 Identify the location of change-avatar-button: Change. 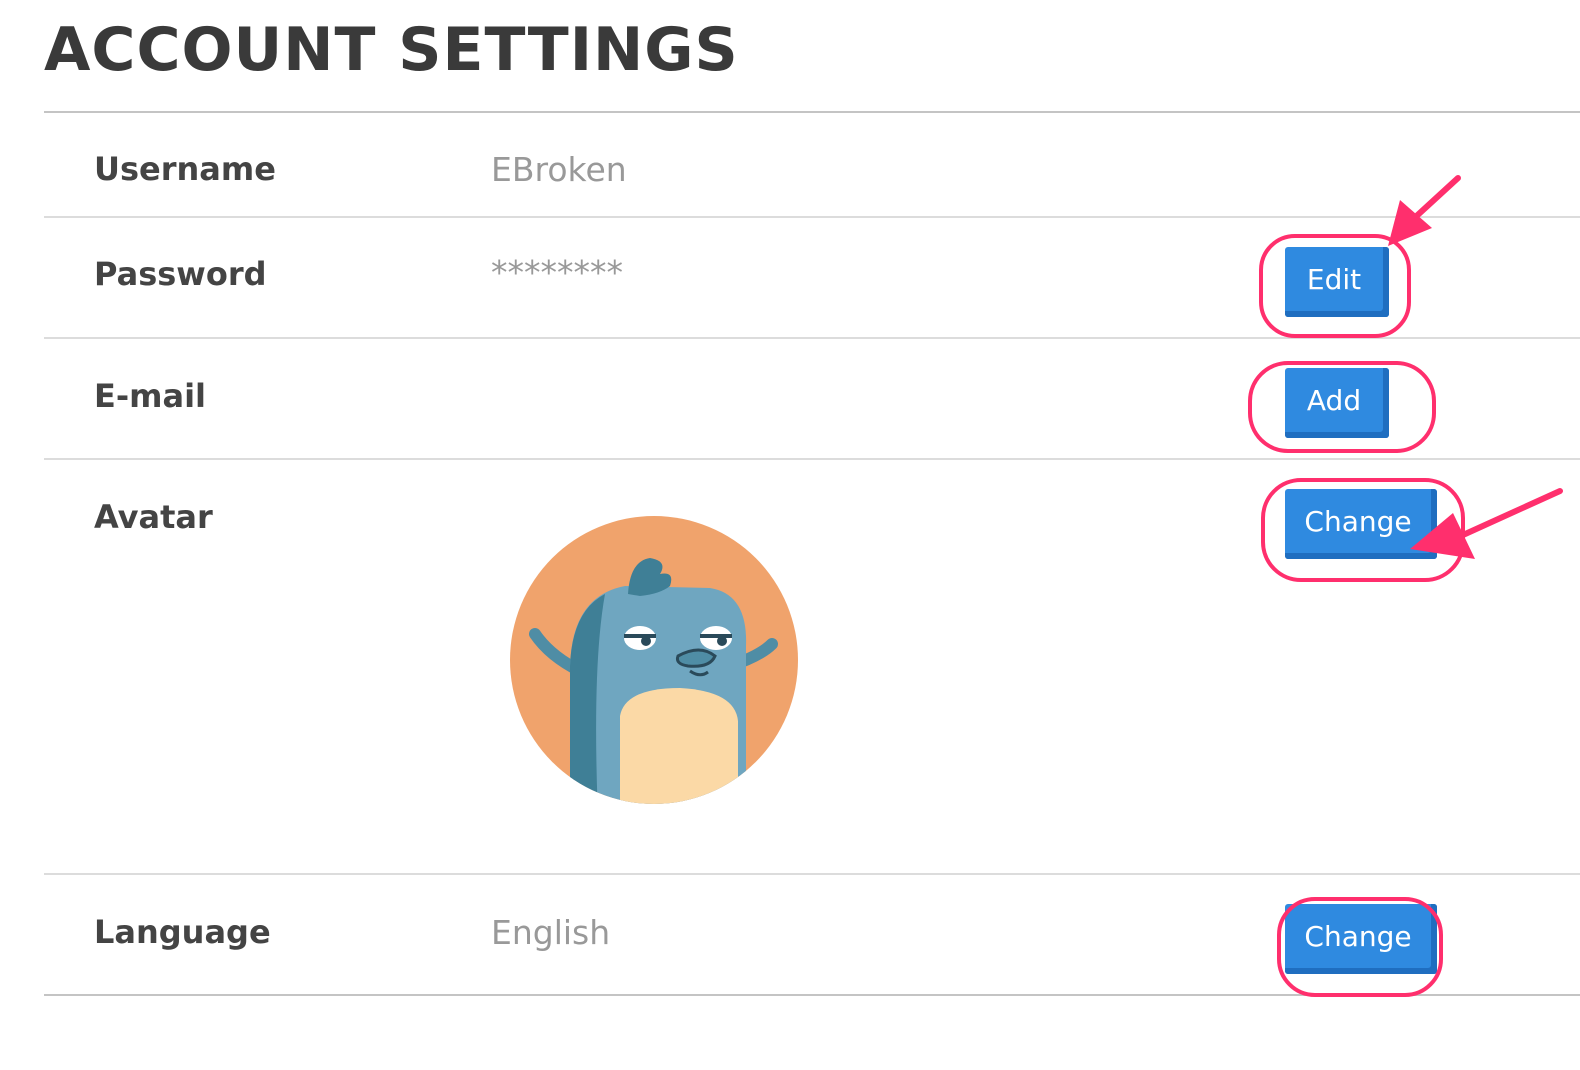
(1361, 524).